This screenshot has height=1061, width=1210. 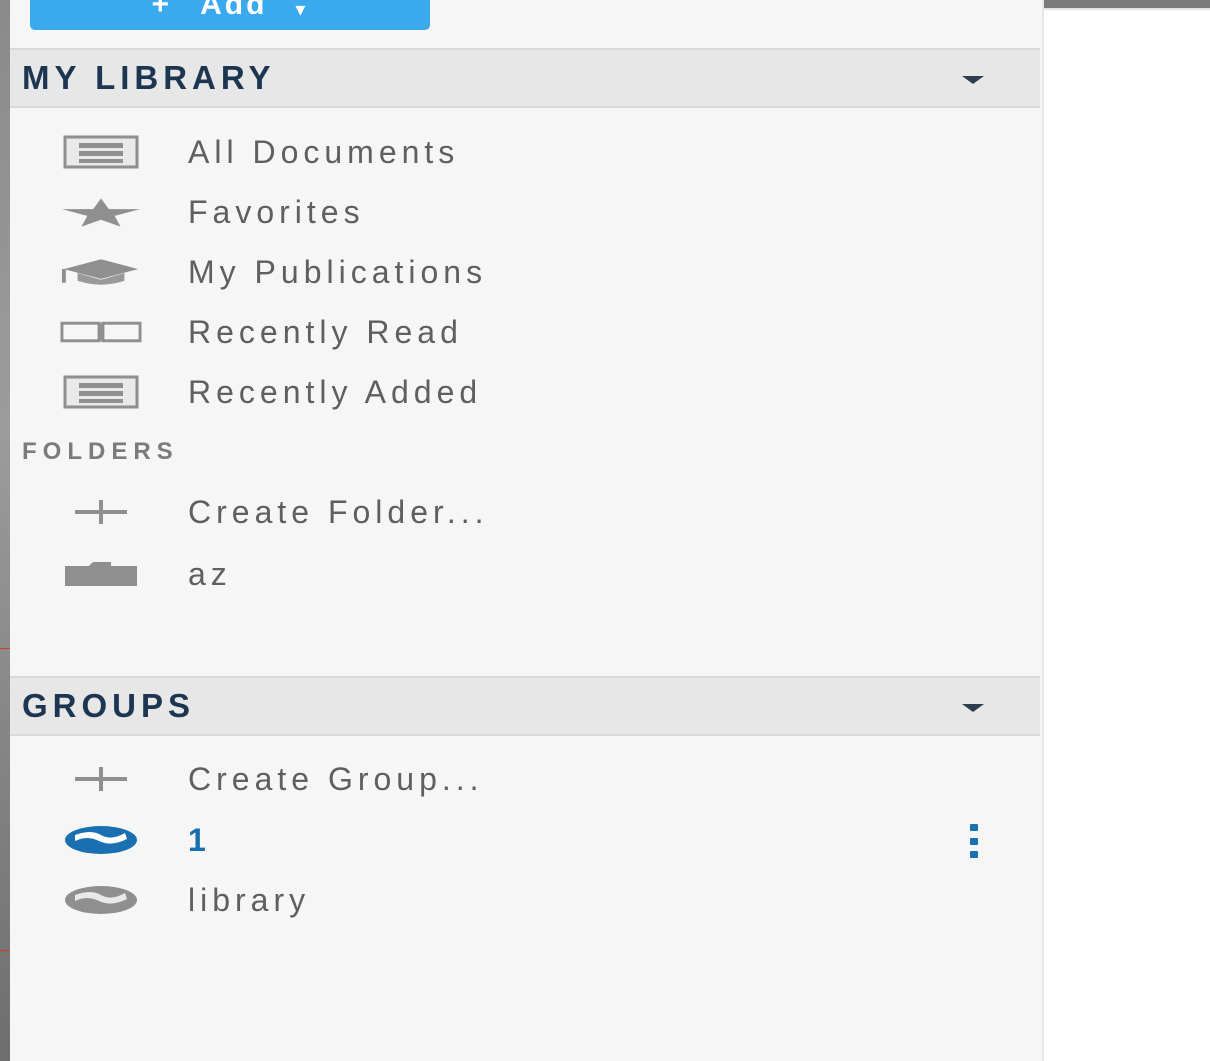 I want to click on sidebar-item-recently-added: Recently Added, so click(x=525, y=392).